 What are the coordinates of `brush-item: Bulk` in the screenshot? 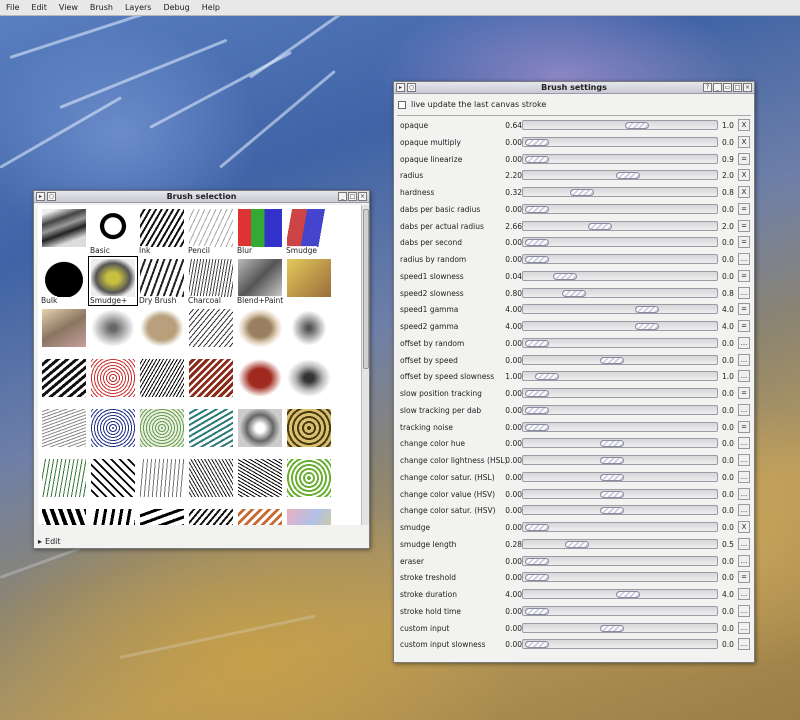 It's located at (64, 281).